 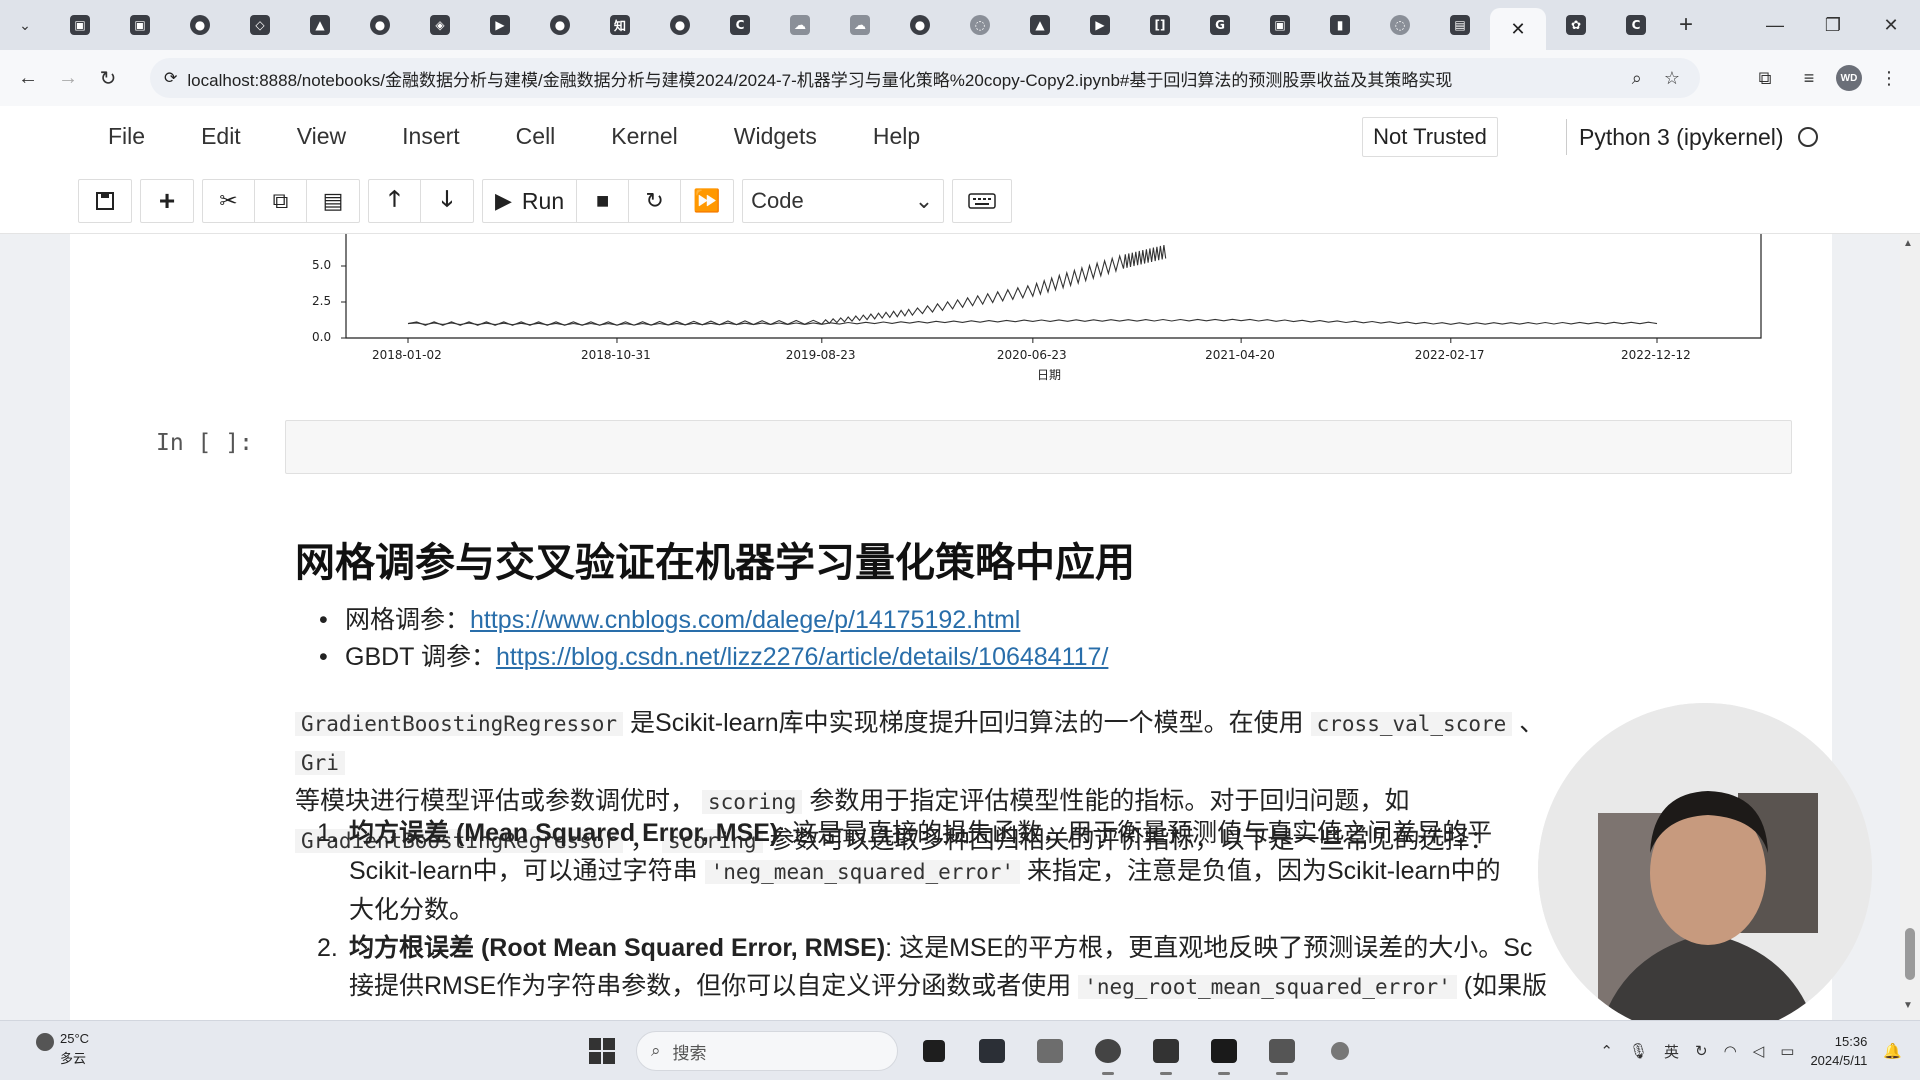 I want to click on kernel-indicator: Python 3 (ipykernel), so click(x=1692, y=137).